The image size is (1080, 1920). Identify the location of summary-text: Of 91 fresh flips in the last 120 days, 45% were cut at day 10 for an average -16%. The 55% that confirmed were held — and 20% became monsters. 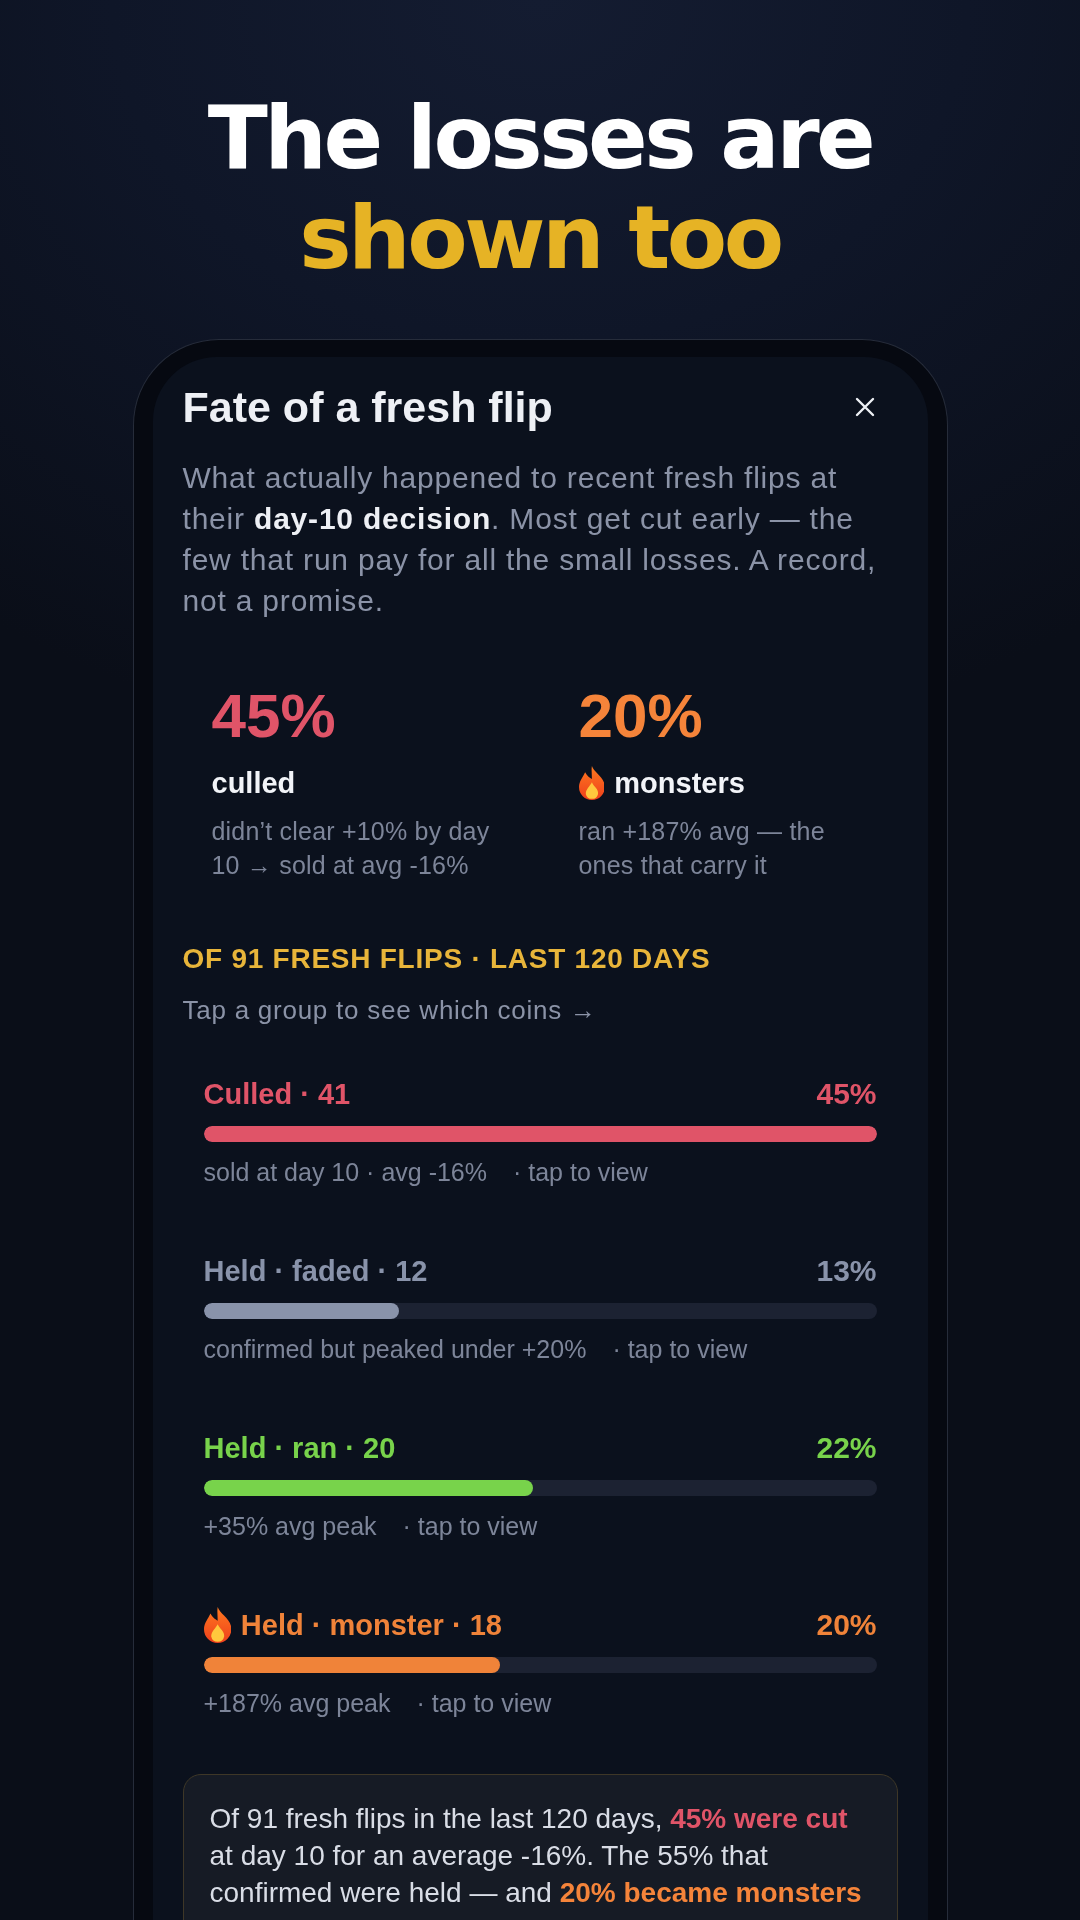
(536, 1856).